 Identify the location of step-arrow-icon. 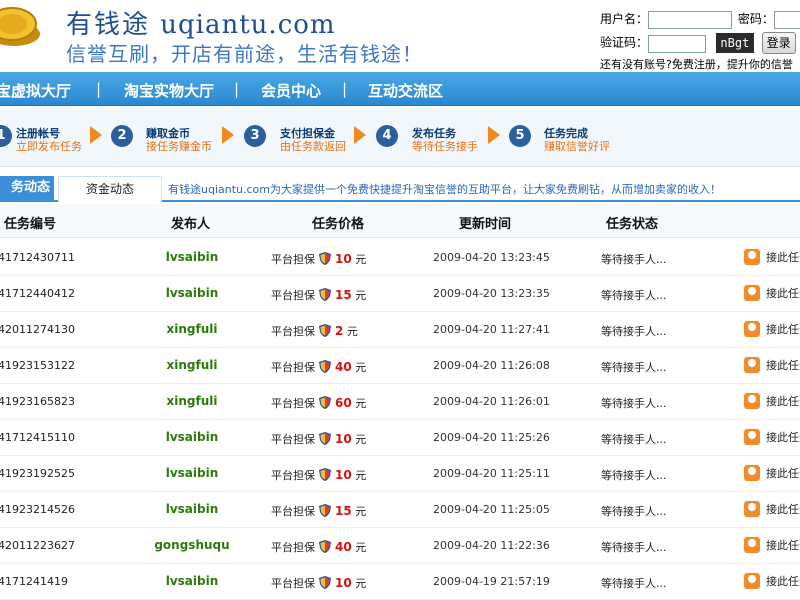
(228, 135).